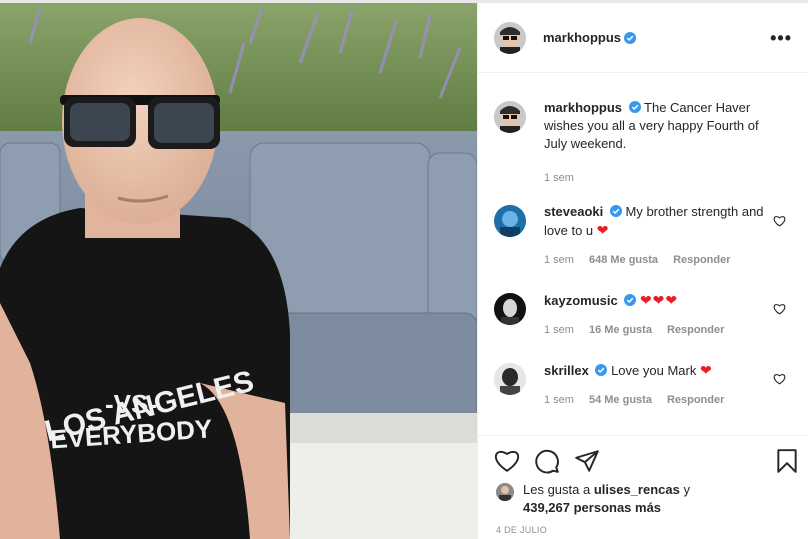 The width and height of the screenshot is (808, 539). Describe the element at coordinates (582, 37) in the screenshot. I see `author-username: markhoppus` at that location.